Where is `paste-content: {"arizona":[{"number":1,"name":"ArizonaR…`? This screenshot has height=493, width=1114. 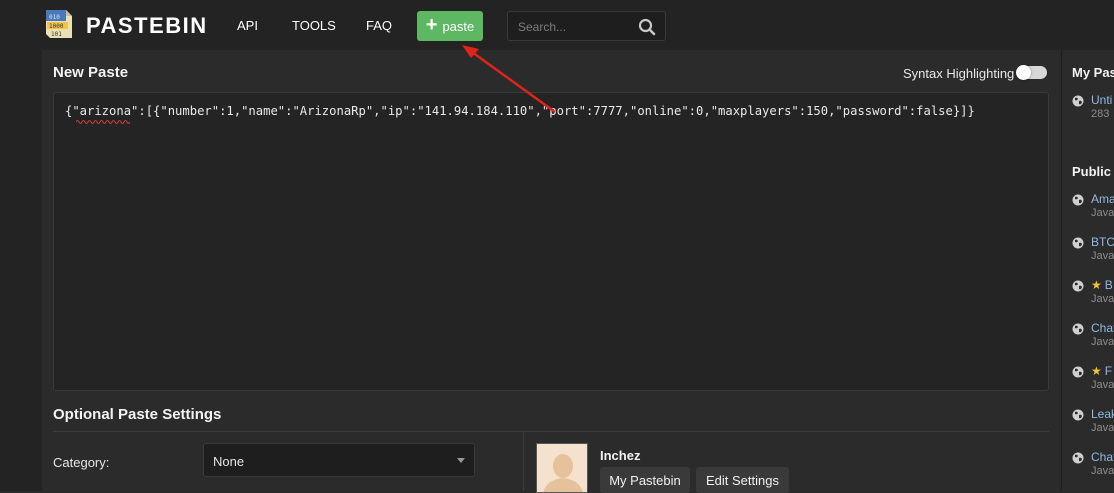 paste-content: {"arizona":[{"number":1,"name":"ArizonaR… is located at coordinates (520, 111).